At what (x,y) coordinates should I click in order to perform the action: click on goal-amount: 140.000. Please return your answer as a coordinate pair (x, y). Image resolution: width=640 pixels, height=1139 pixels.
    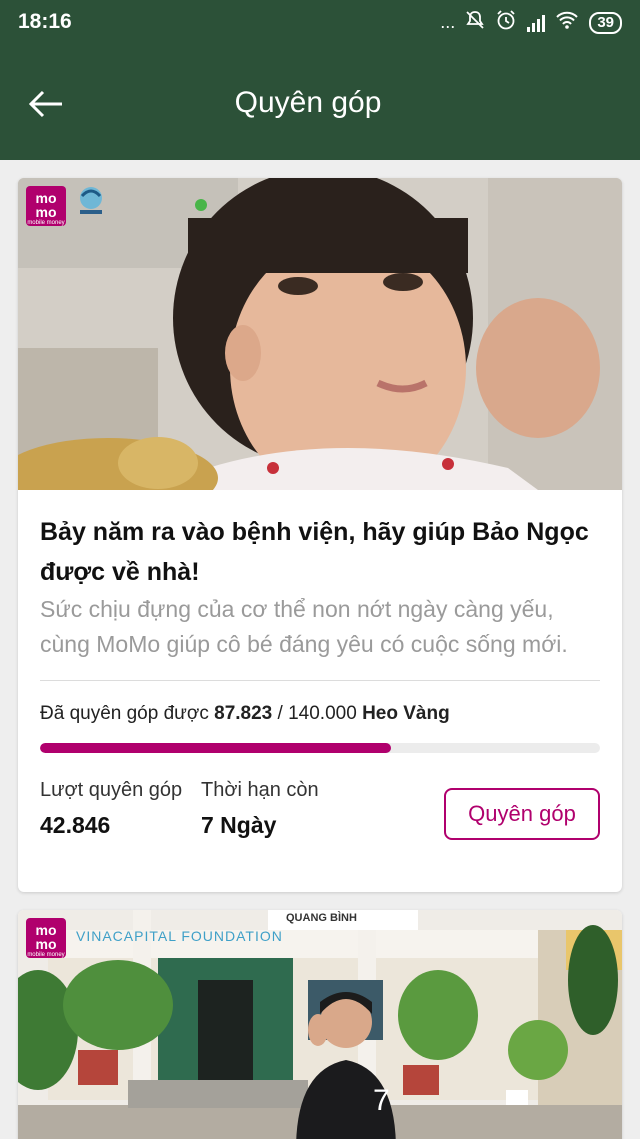
    Looking at the image, I should click on (322, 713).